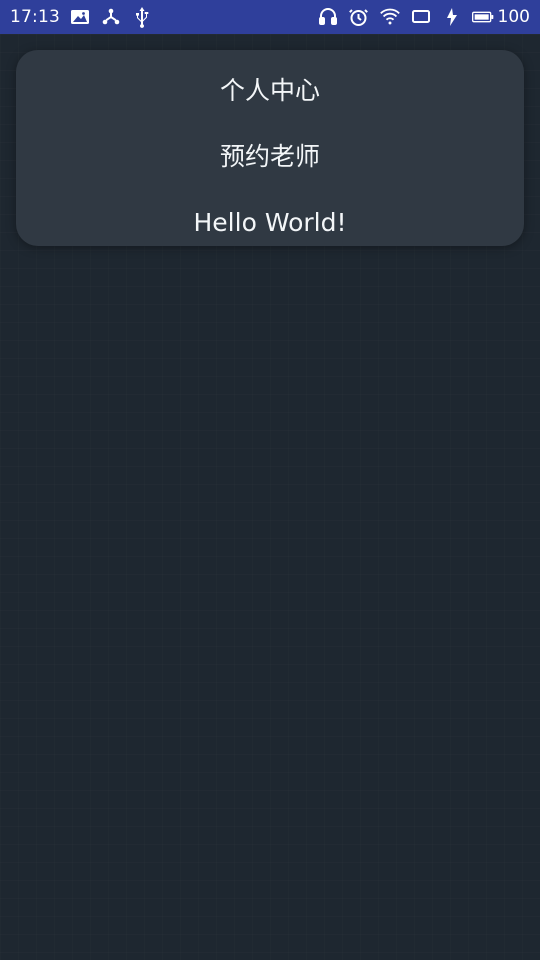  I want to click on menu-item-label: 预约老师, so click(269, 156).